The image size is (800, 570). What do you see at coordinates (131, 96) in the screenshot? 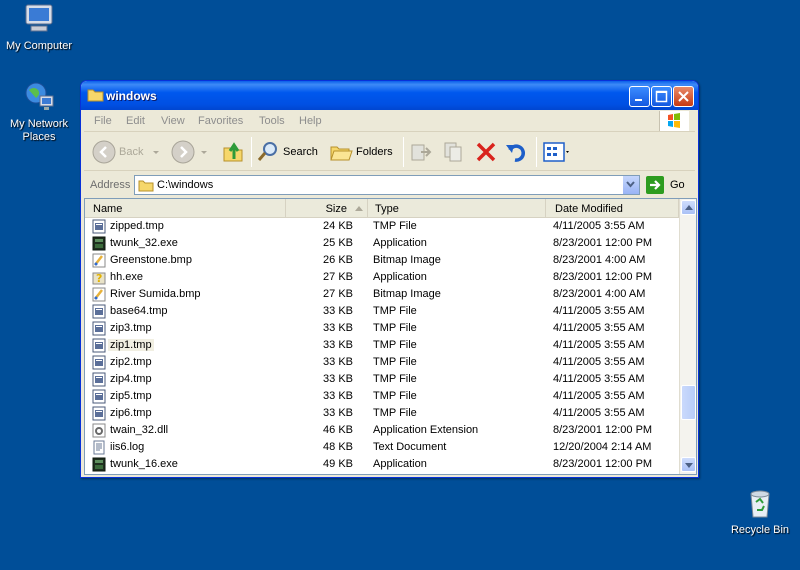
I see `window-title: windows` at bounding box center [131, 96].